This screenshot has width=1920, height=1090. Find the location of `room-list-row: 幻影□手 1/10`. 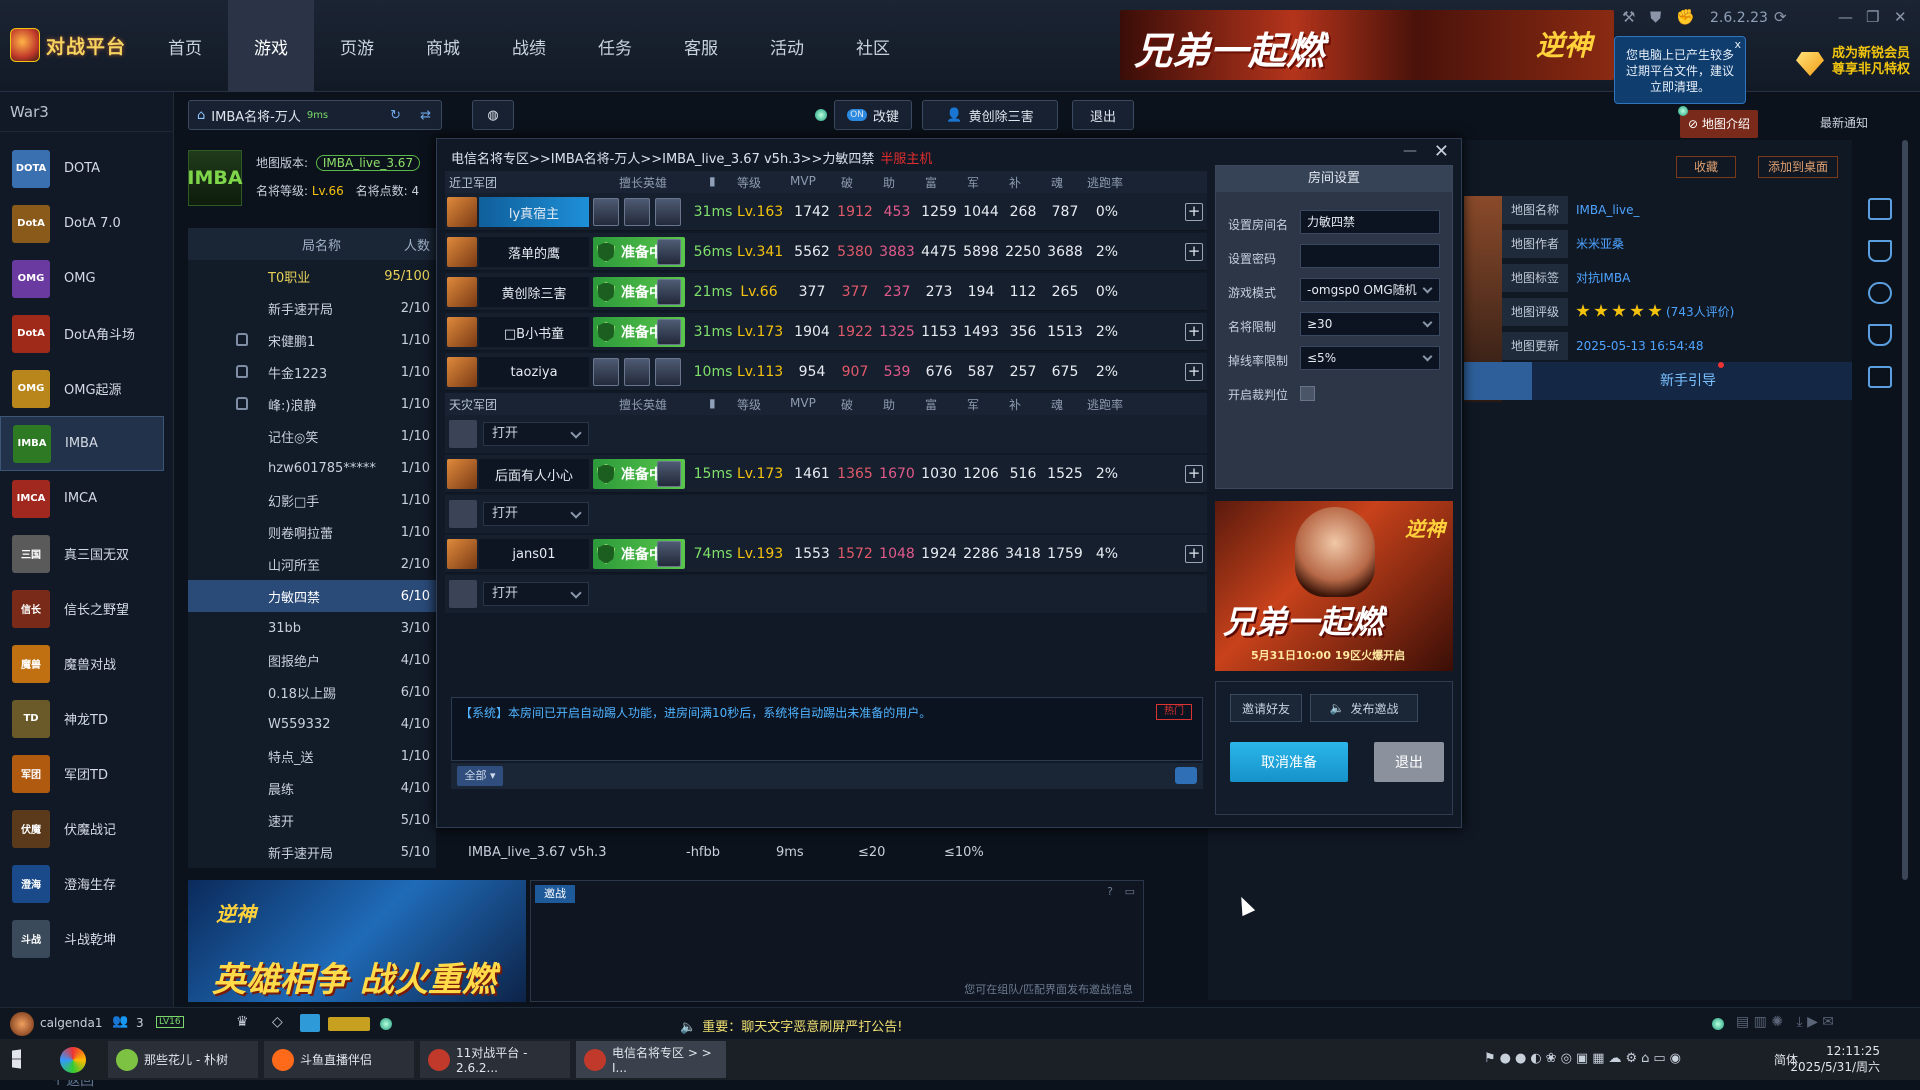

room-list-row: 幻影□手 1/10 is located at coordinates (312, 500).